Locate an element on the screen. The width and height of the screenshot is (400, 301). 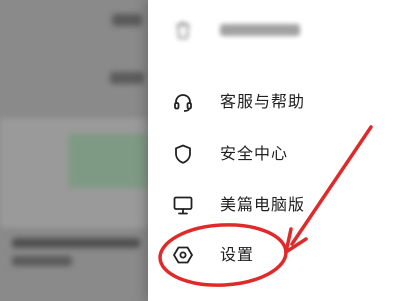
trash-icon is located at coordinates (183, 30).